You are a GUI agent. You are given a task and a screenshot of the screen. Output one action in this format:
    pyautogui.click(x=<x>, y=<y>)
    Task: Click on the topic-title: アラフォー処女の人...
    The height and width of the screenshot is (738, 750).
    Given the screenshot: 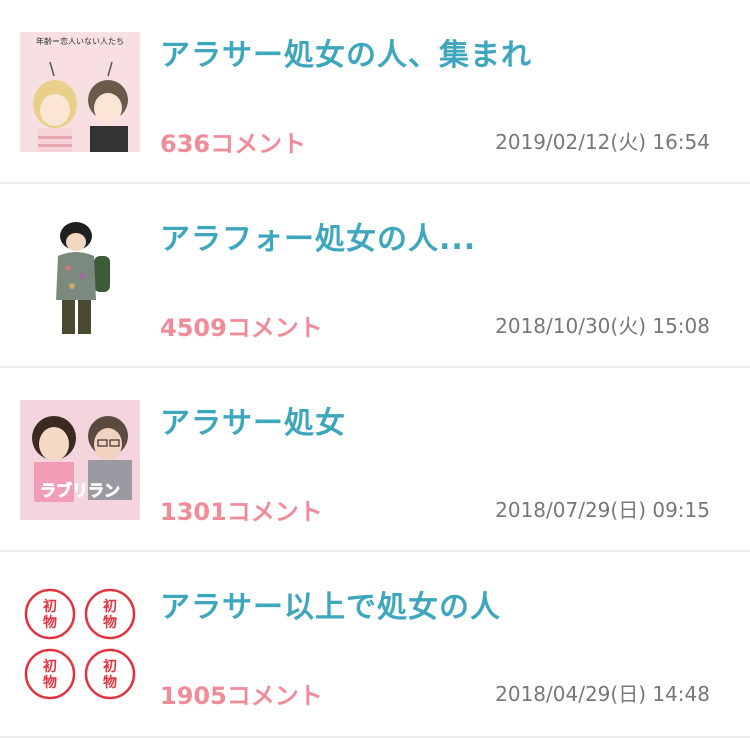 What is the action you would take?
    pyautogui.click(x=440, y=236)
    